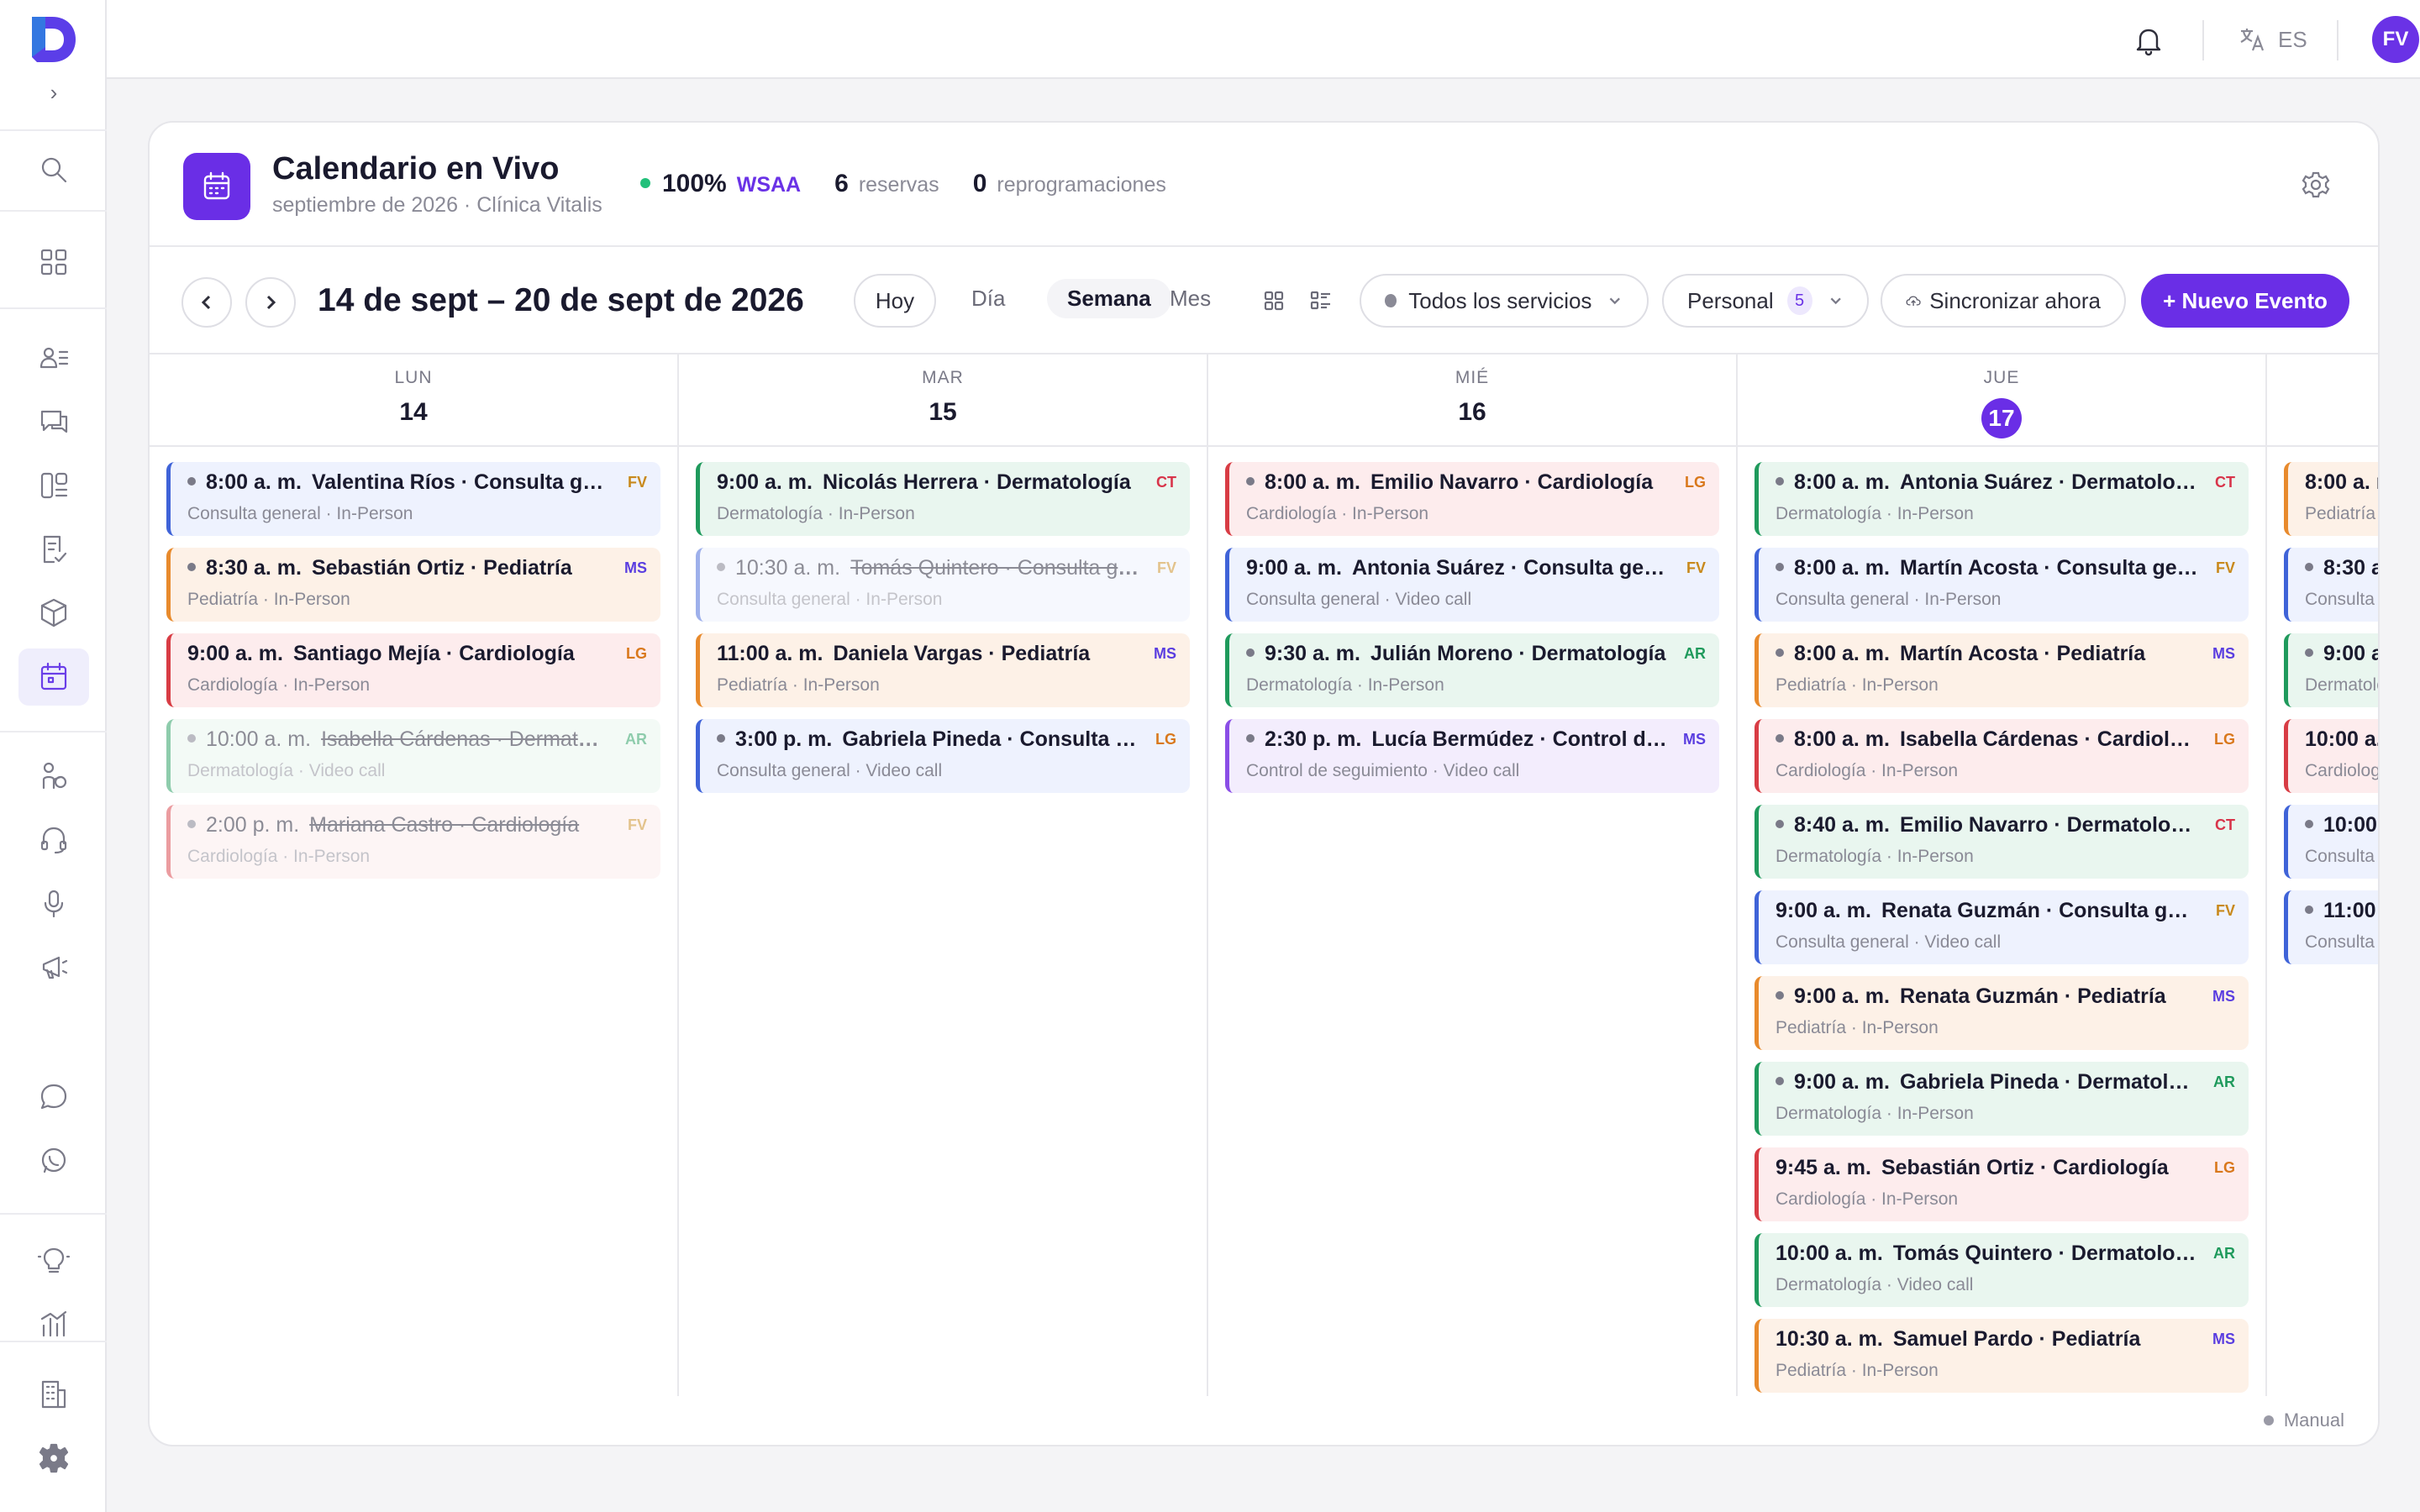 The height and width of the screenshot is (1512, 2420). What do you see at coordinates (2350, 825) in the screenshot?
I see `event-time: 10:00` at bounding box center [2350, 825].